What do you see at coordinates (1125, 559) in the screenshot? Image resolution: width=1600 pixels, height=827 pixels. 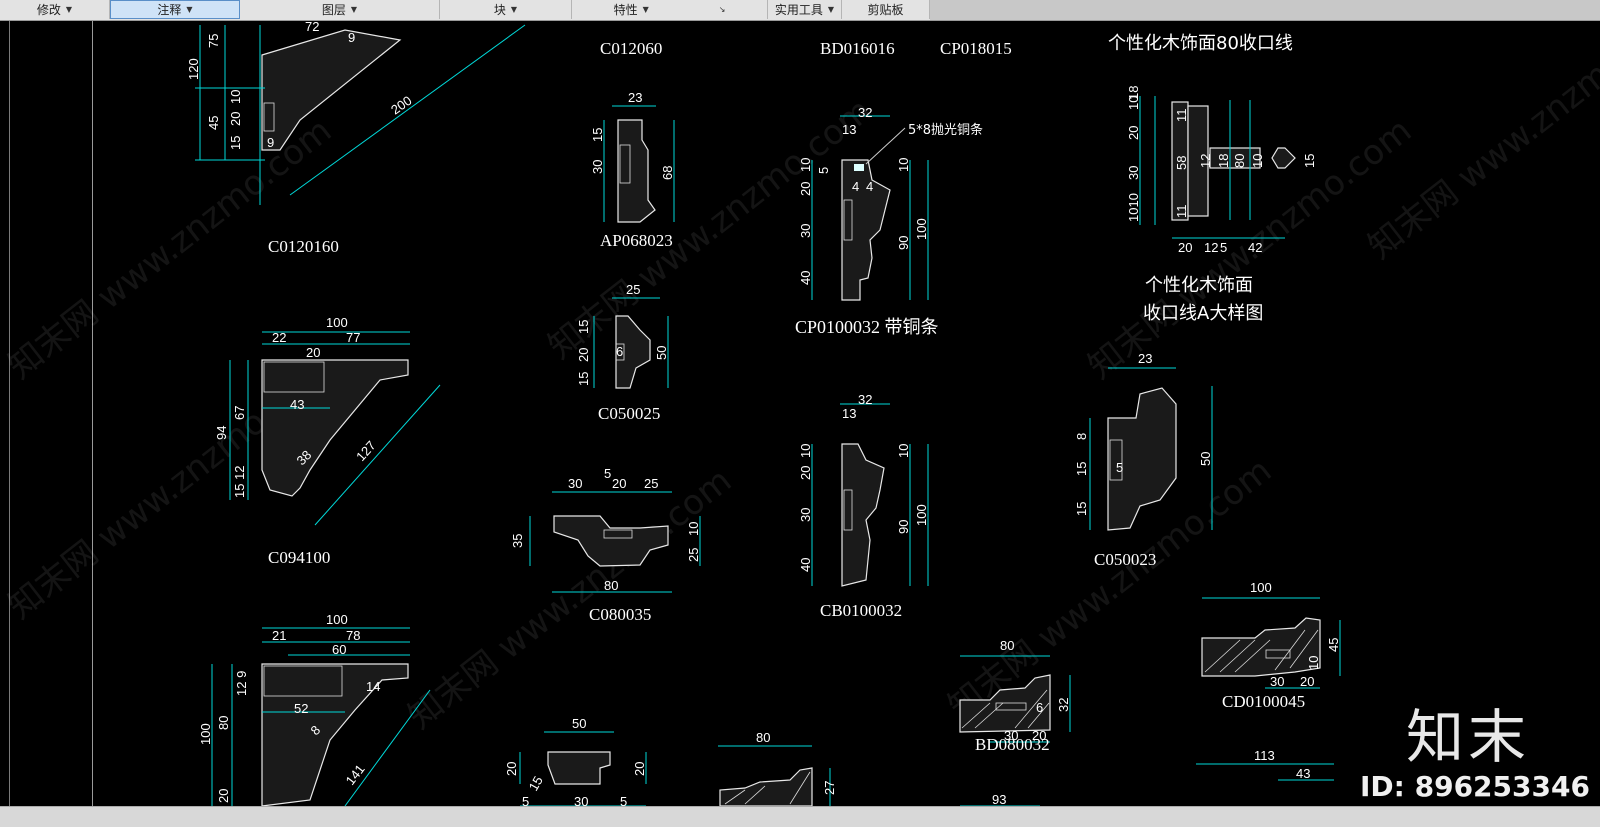 I see `part-label: C050023` at bounding box center [1125, 559].